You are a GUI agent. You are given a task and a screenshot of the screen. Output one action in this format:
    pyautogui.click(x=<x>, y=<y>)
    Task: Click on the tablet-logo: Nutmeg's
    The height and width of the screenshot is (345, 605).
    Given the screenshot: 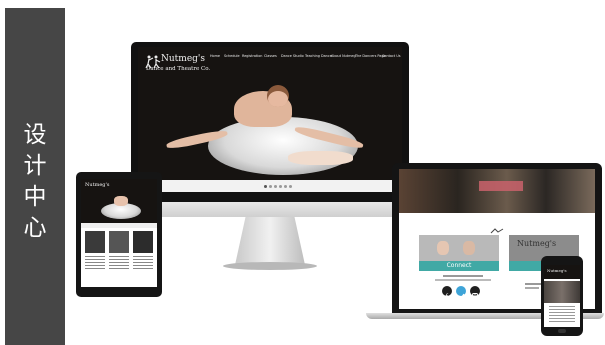 What is the action you would take?
    pyautogui.click(x=97, y=185)
    